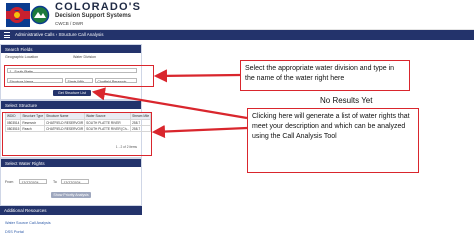 The image size is (474, 241). What do you see at coordinates (71, 163) in the screenshot?
I see `select-water-rights-title: Select Water Rights` at bounding box center [71, 163].